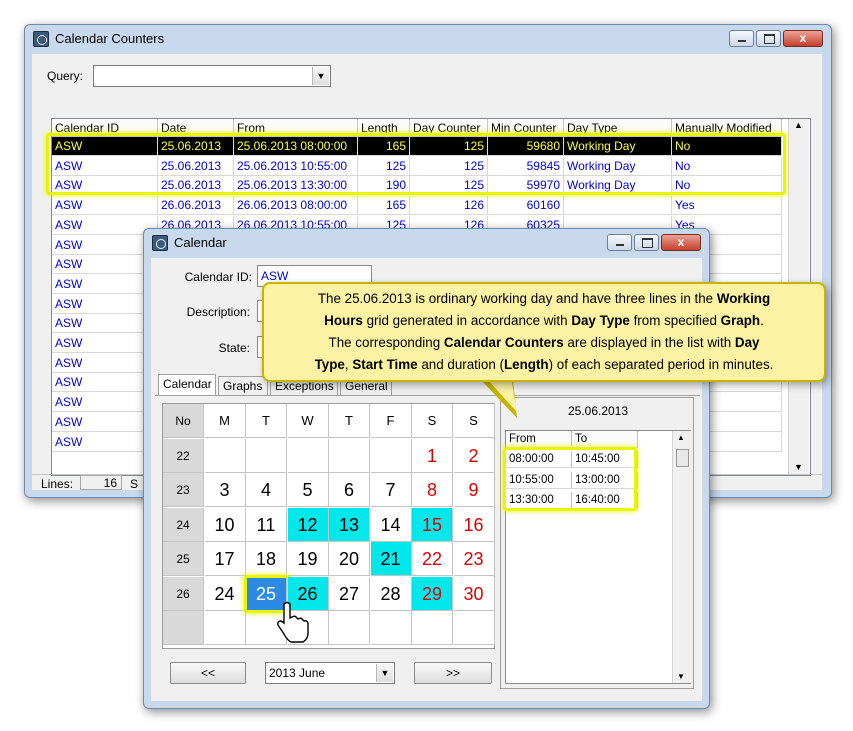 This screenshot has width=853, height=731. Describe the element at coordinates (200, 242) in the screenshot. I see `calendar-window-title: Calendar` at that location.